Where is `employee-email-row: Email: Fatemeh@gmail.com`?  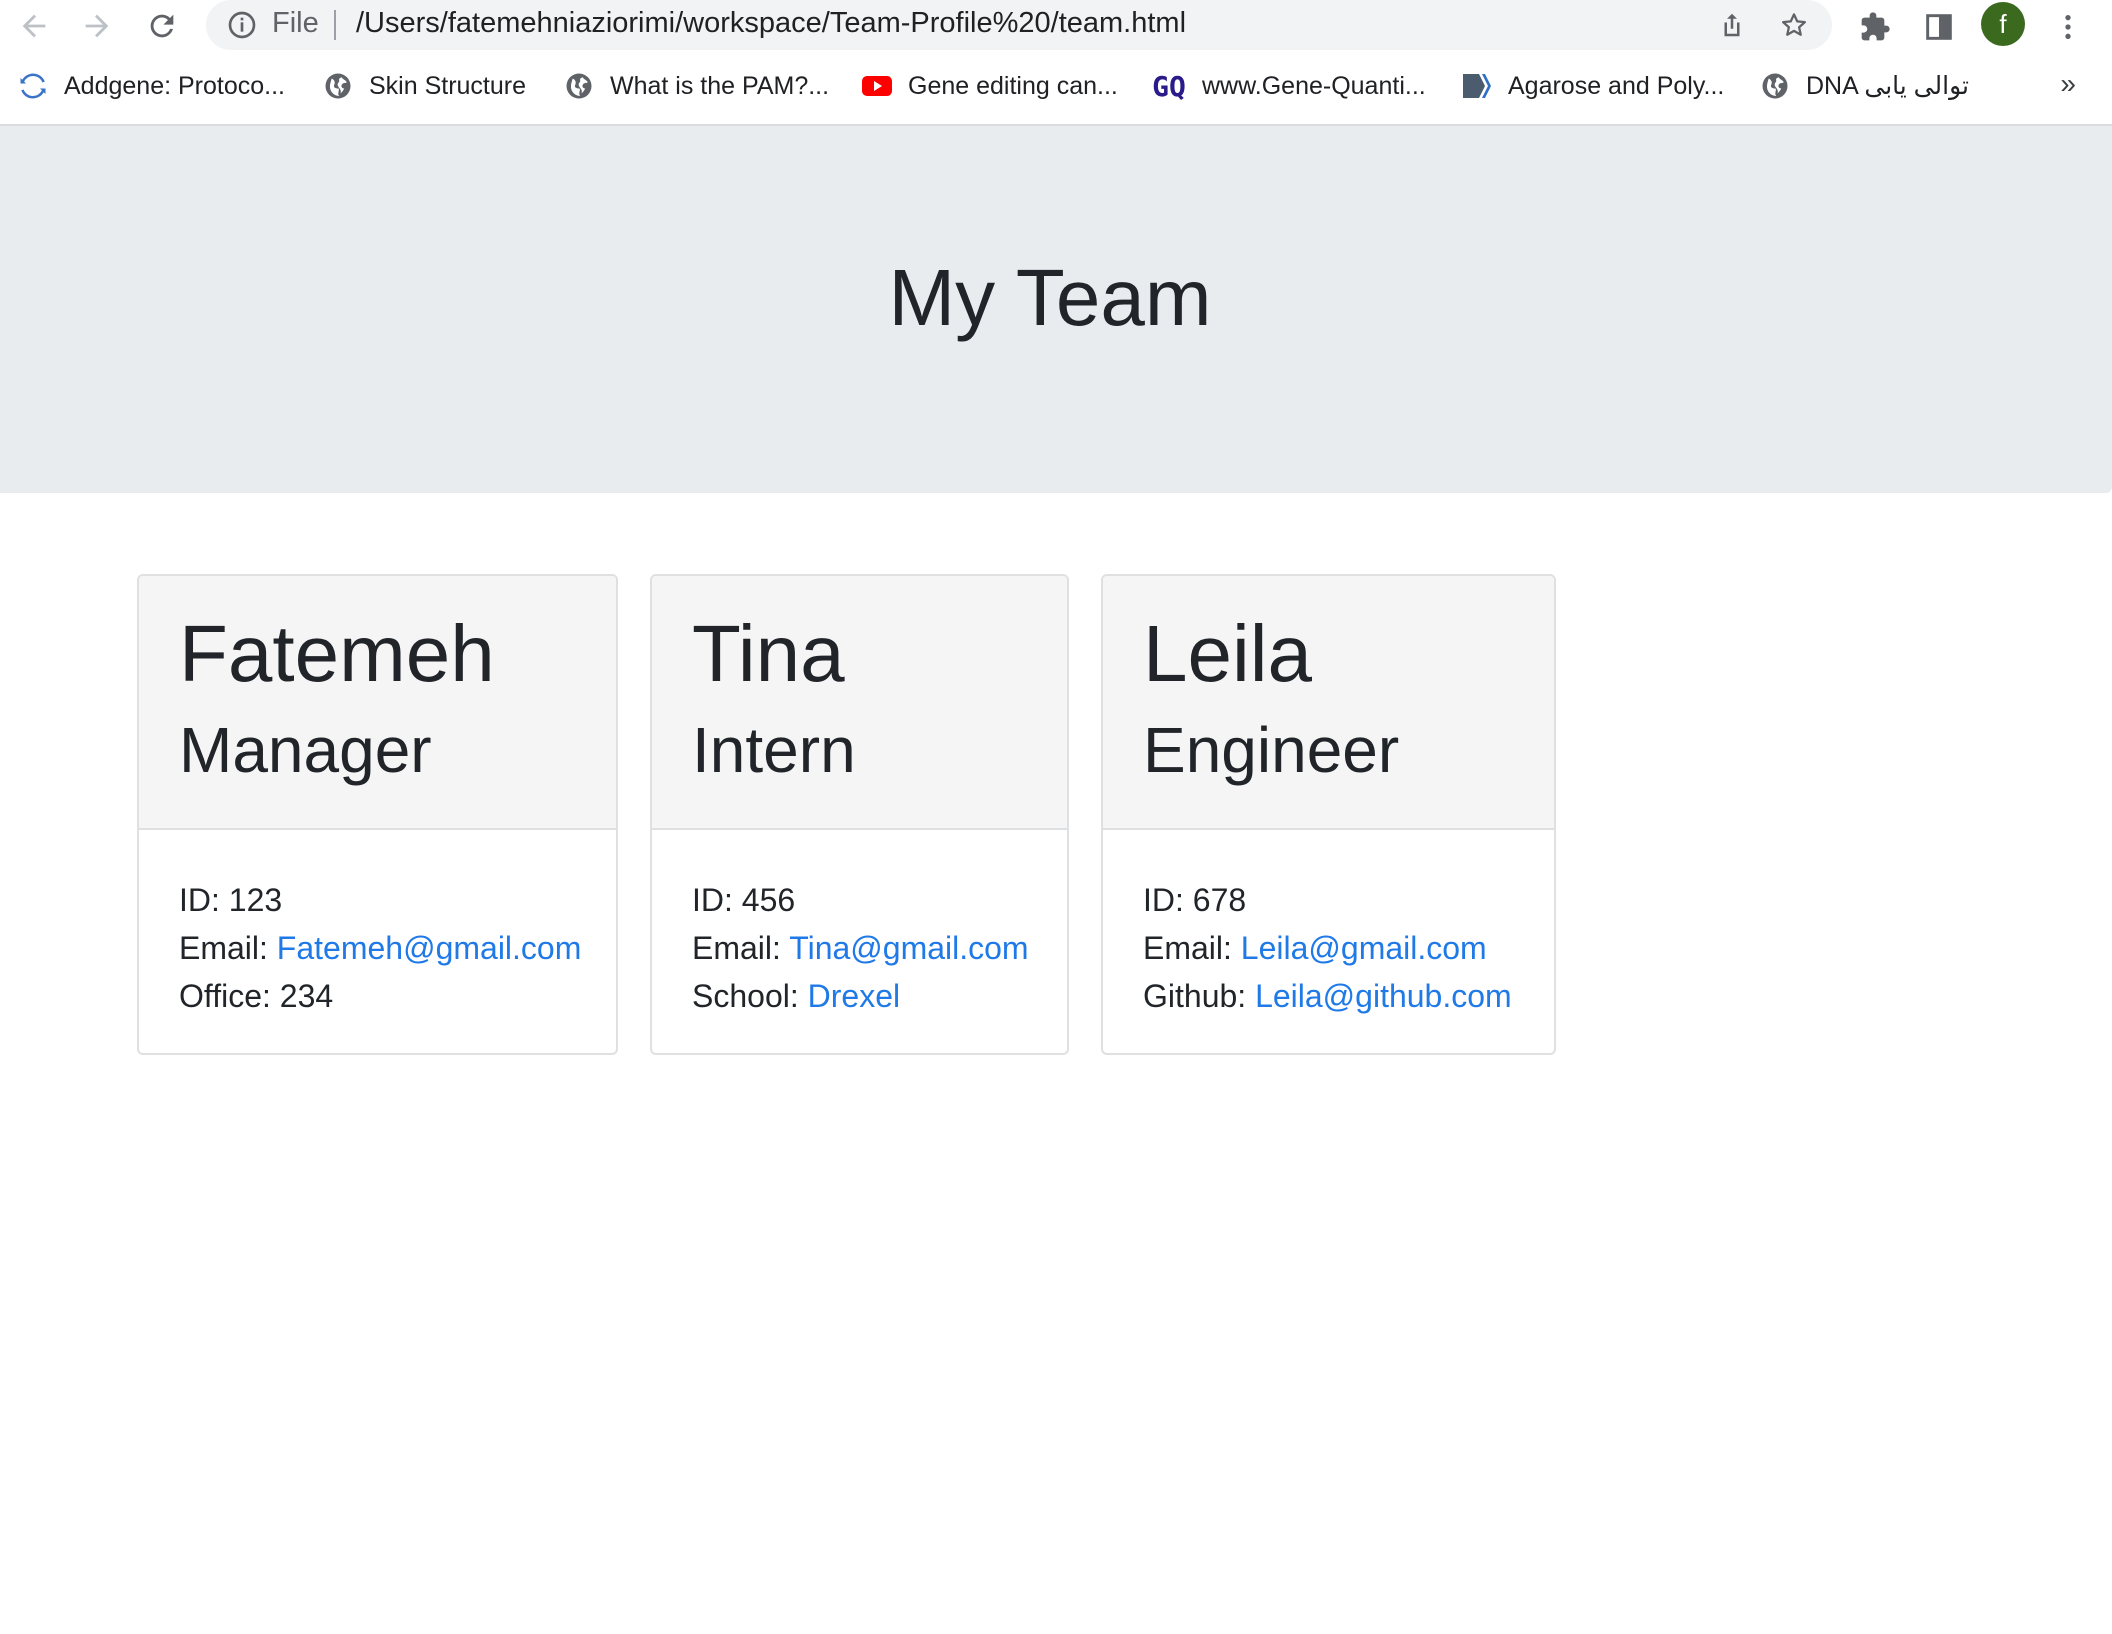 employee-email-row: Email: Fatemeh@gmail.com is located at coordinates (380, 948).